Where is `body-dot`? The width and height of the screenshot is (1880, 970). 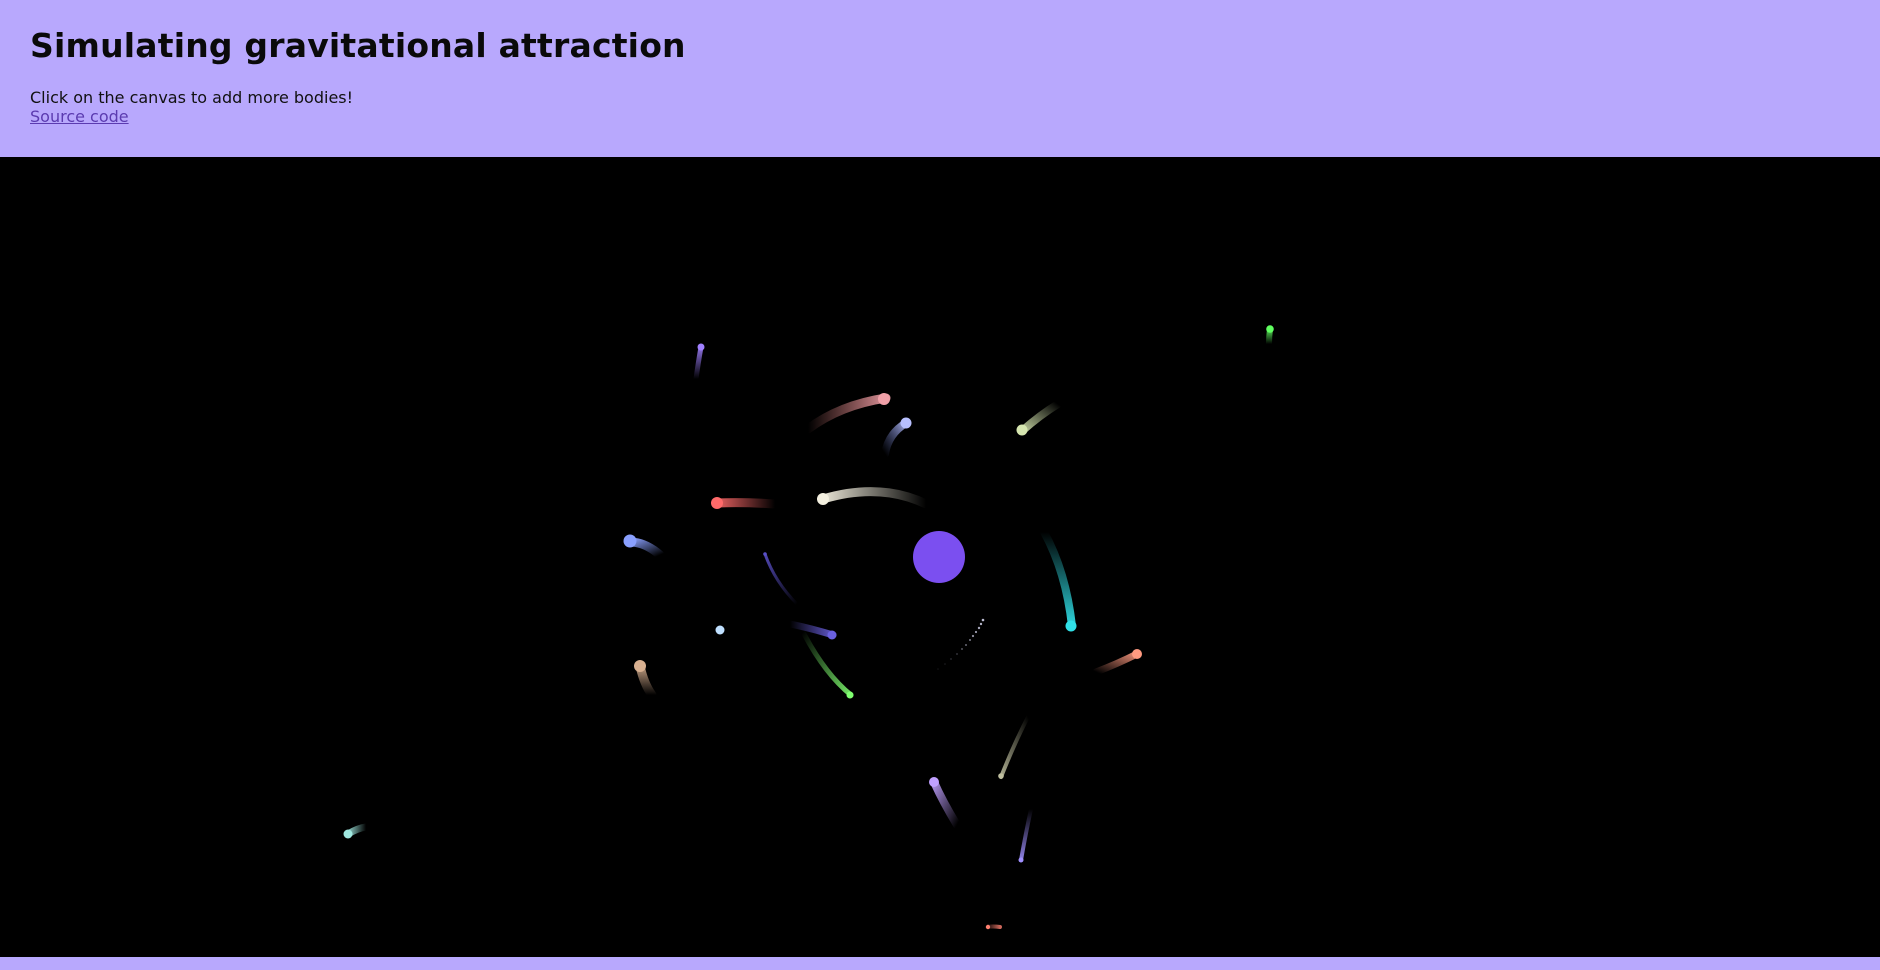 body-dot is located at coordinates (720, 630).